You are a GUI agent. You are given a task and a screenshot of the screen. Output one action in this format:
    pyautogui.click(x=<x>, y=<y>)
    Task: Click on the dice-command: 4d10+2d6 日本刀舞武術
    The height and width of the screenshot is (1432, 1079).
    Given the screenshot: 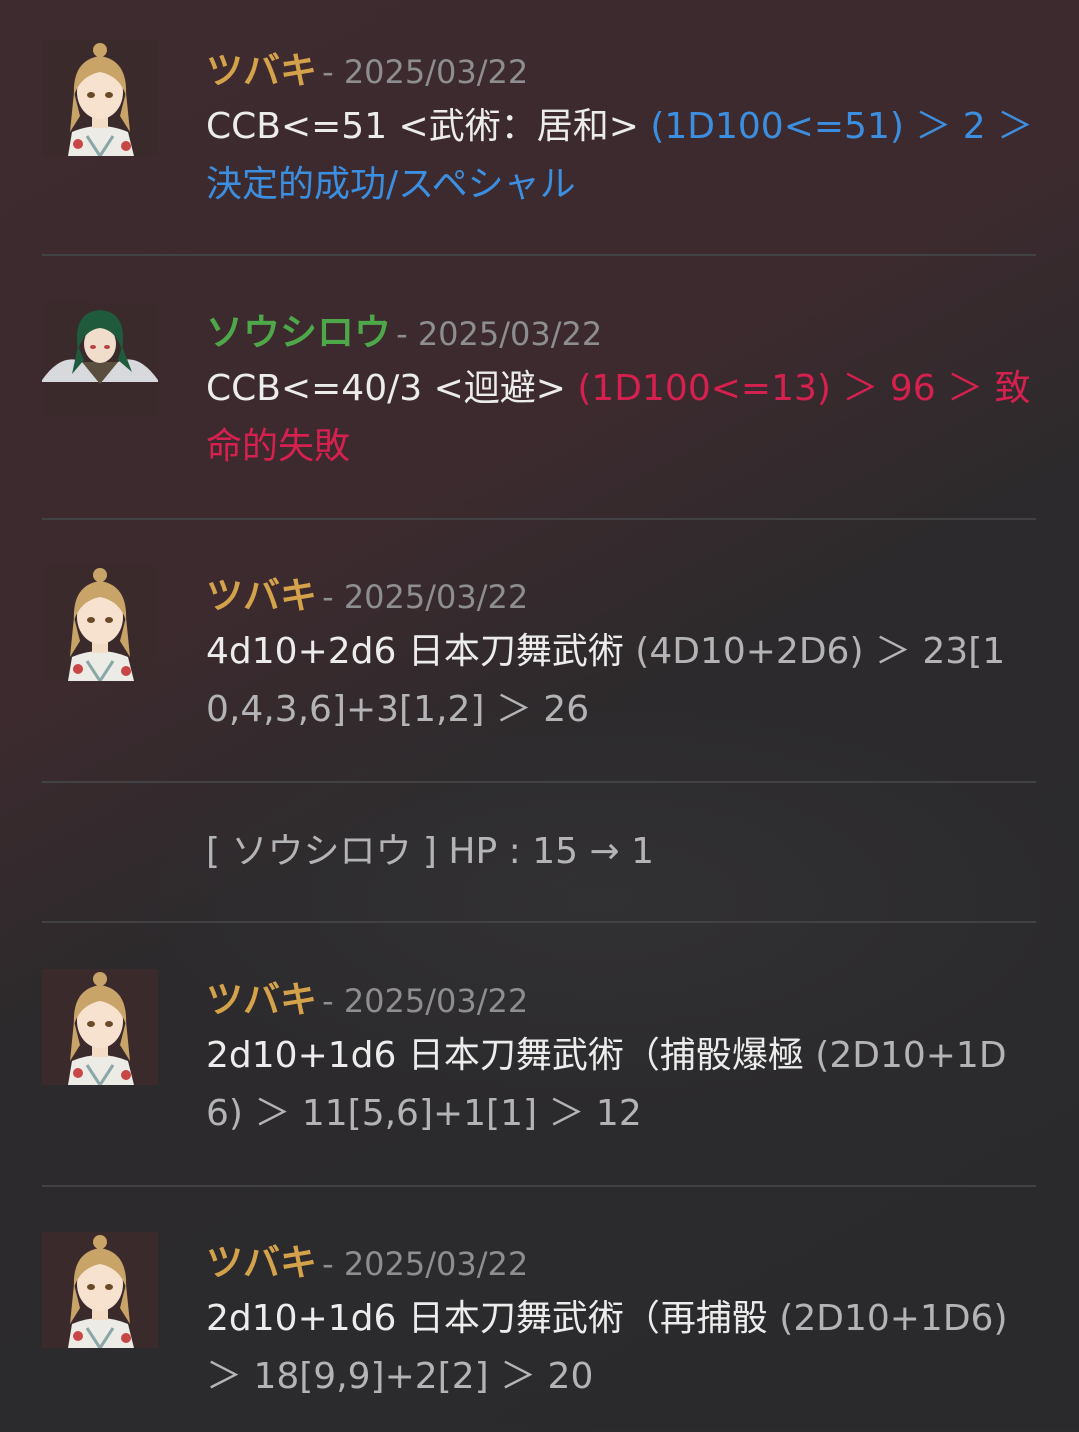 What is the action you would take?
    pyautogui.click(x=421, y=651)
    